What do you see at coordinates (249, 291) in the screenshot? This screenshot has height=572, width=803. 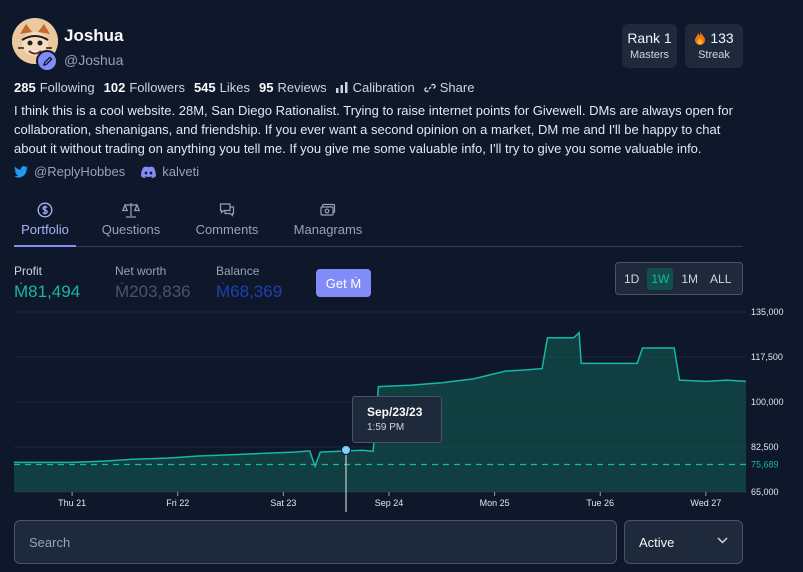 I see `balance-value: Ṁ68,369` at bounding box center [249, 291].